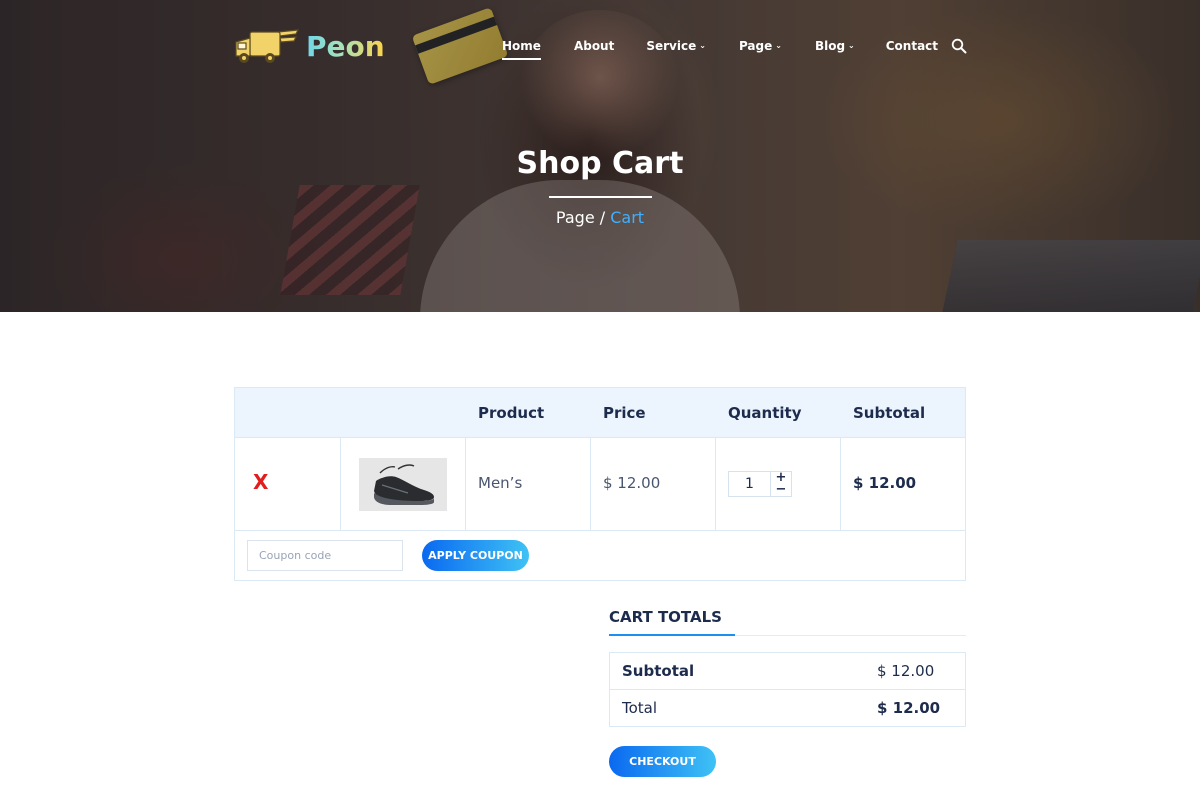 The image size is (1200, 800). Describe the element at coordinates (345, 46) in the screenshot. I see `logo-text: Peon` at that location.